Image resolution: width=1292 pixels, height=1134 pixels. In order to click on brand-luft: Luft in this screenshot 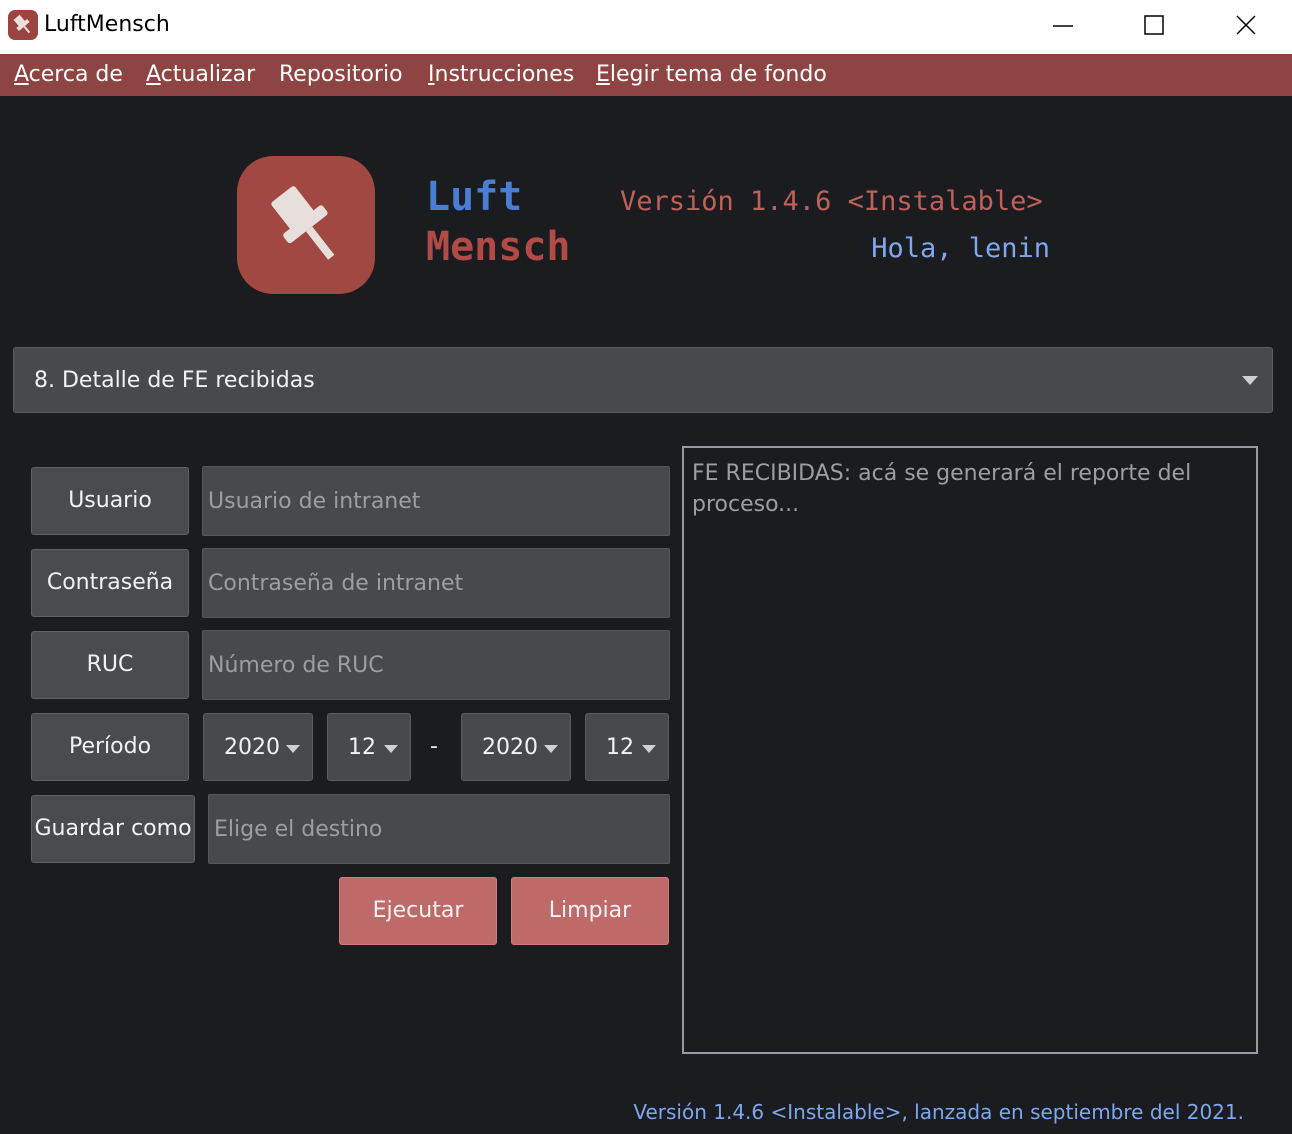, I will do `click(474, 197)`.